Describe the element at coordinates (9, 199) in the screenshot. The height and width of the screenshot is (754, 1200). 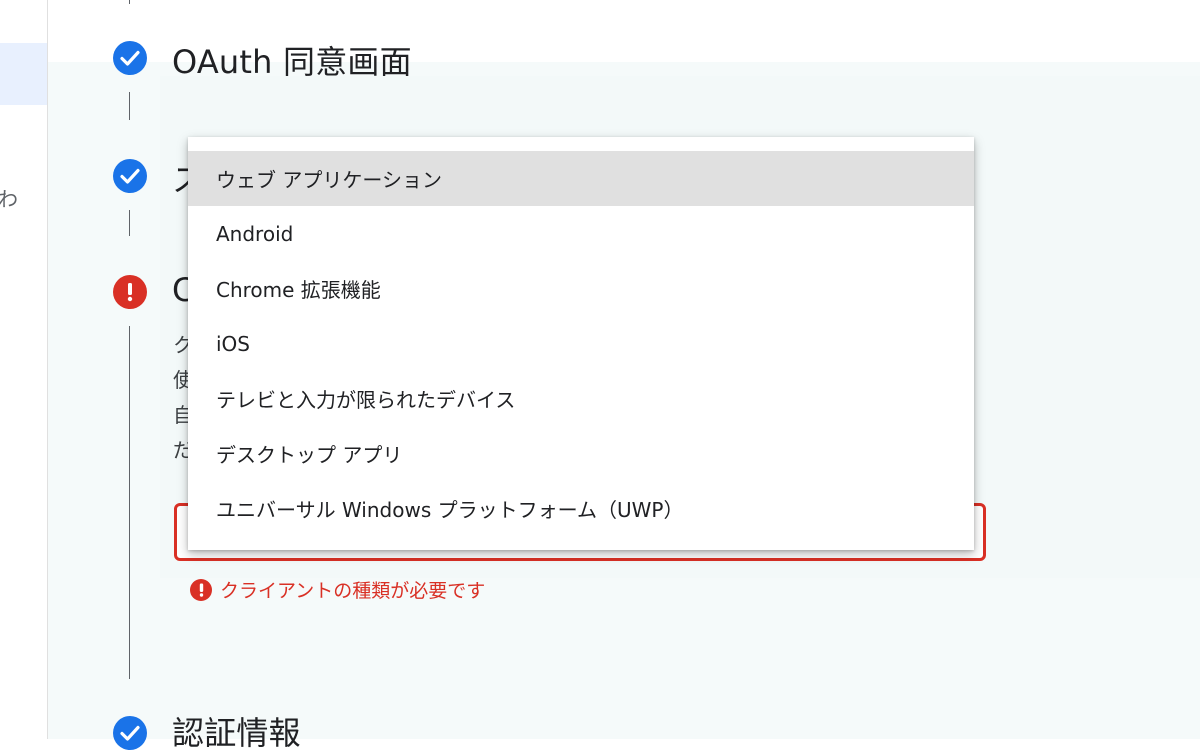
I see `nav-item-label: わ` at that location.